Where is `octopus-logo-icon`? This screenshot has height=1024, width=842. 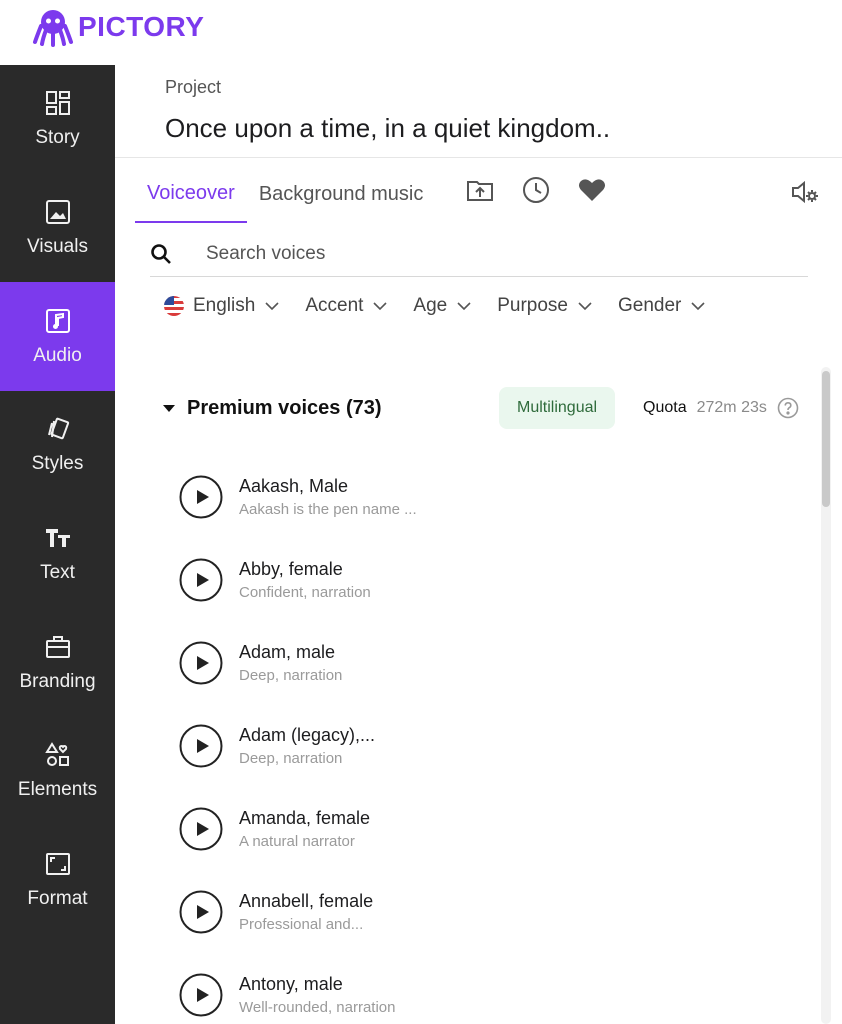 octopus-logo-icon is located at coordinates (53, 28).